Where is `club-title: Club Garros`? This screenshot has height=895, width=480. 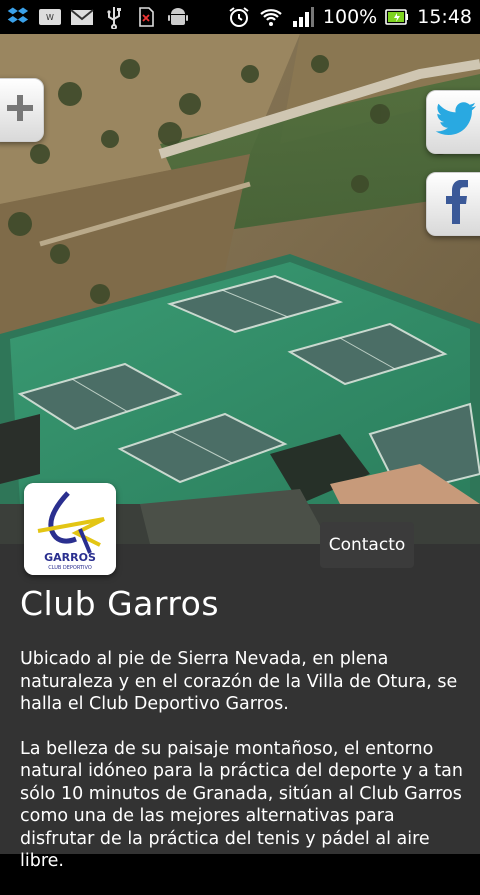
club-title: Club Garros is located at coordinates (120, 603).